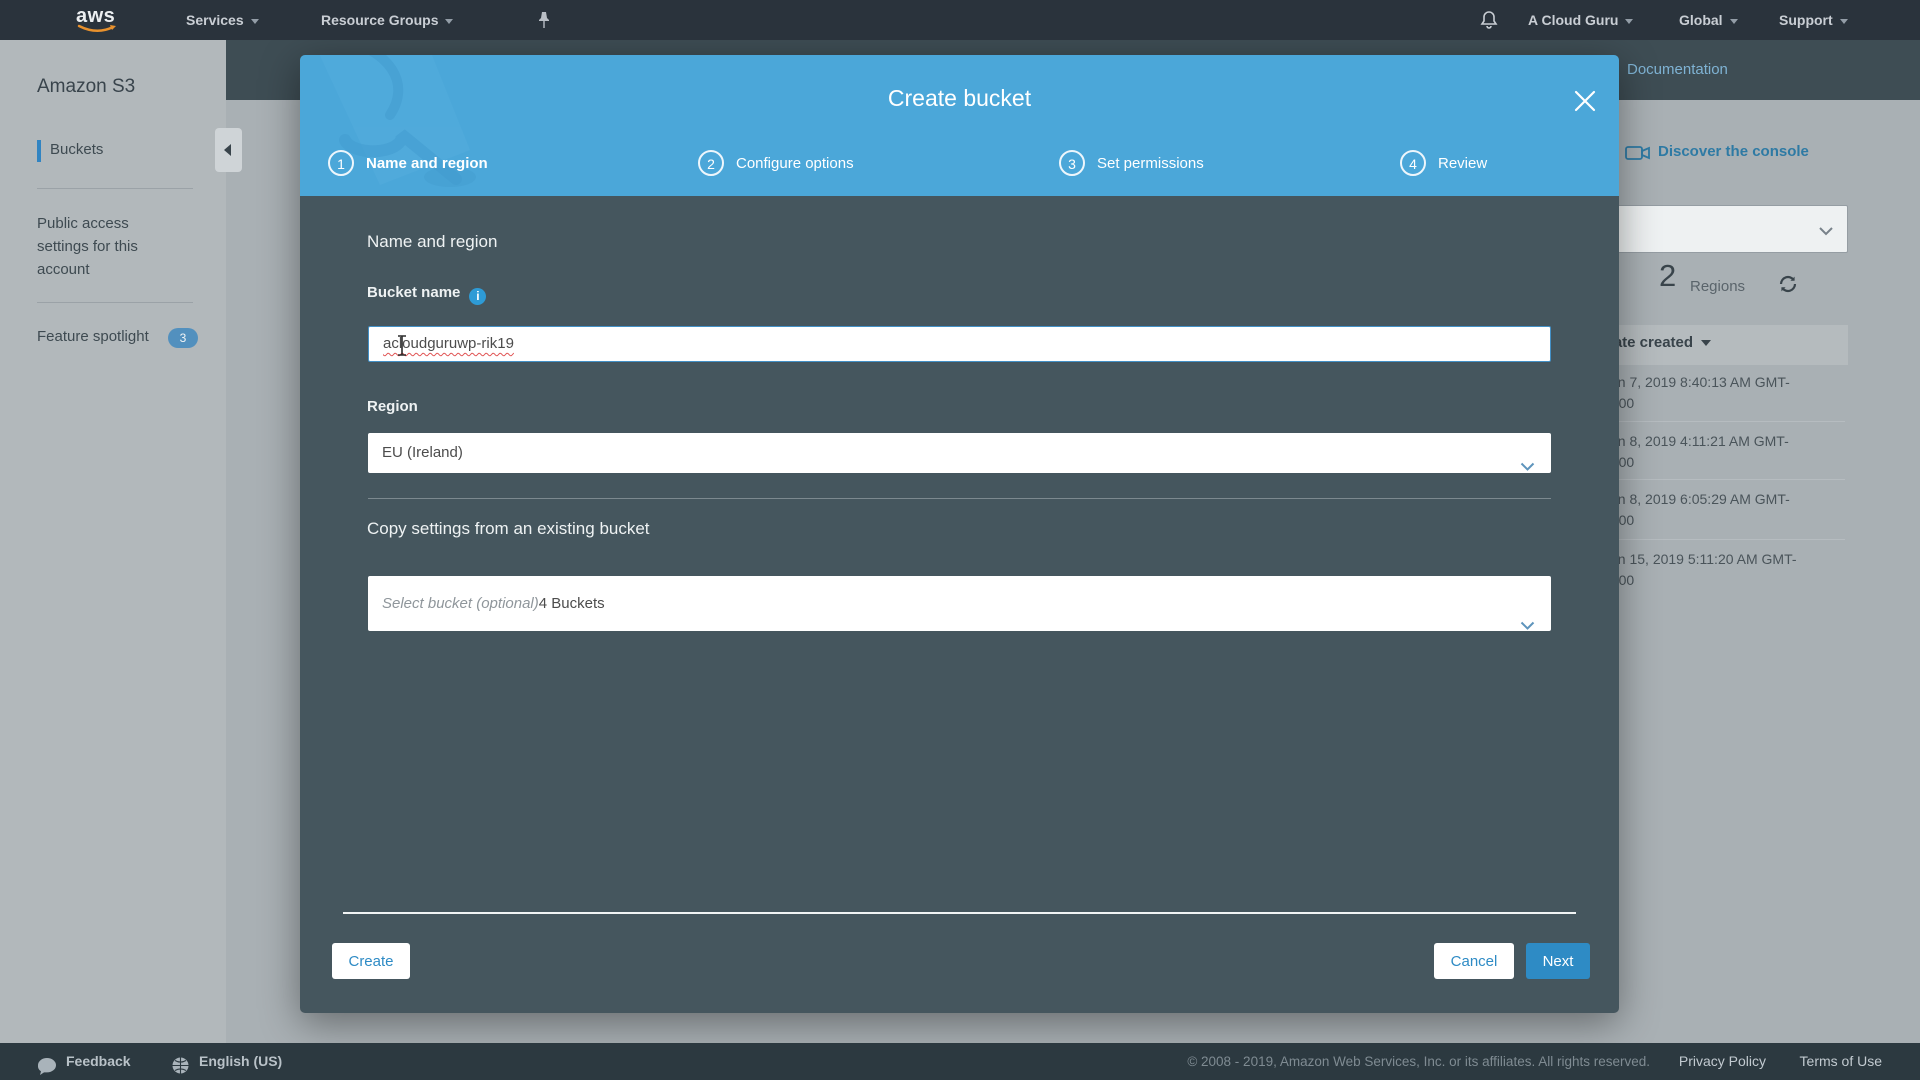  Describe the element at coordinates (959, 913) in the screenshot. I see `footer-divider` at that location.